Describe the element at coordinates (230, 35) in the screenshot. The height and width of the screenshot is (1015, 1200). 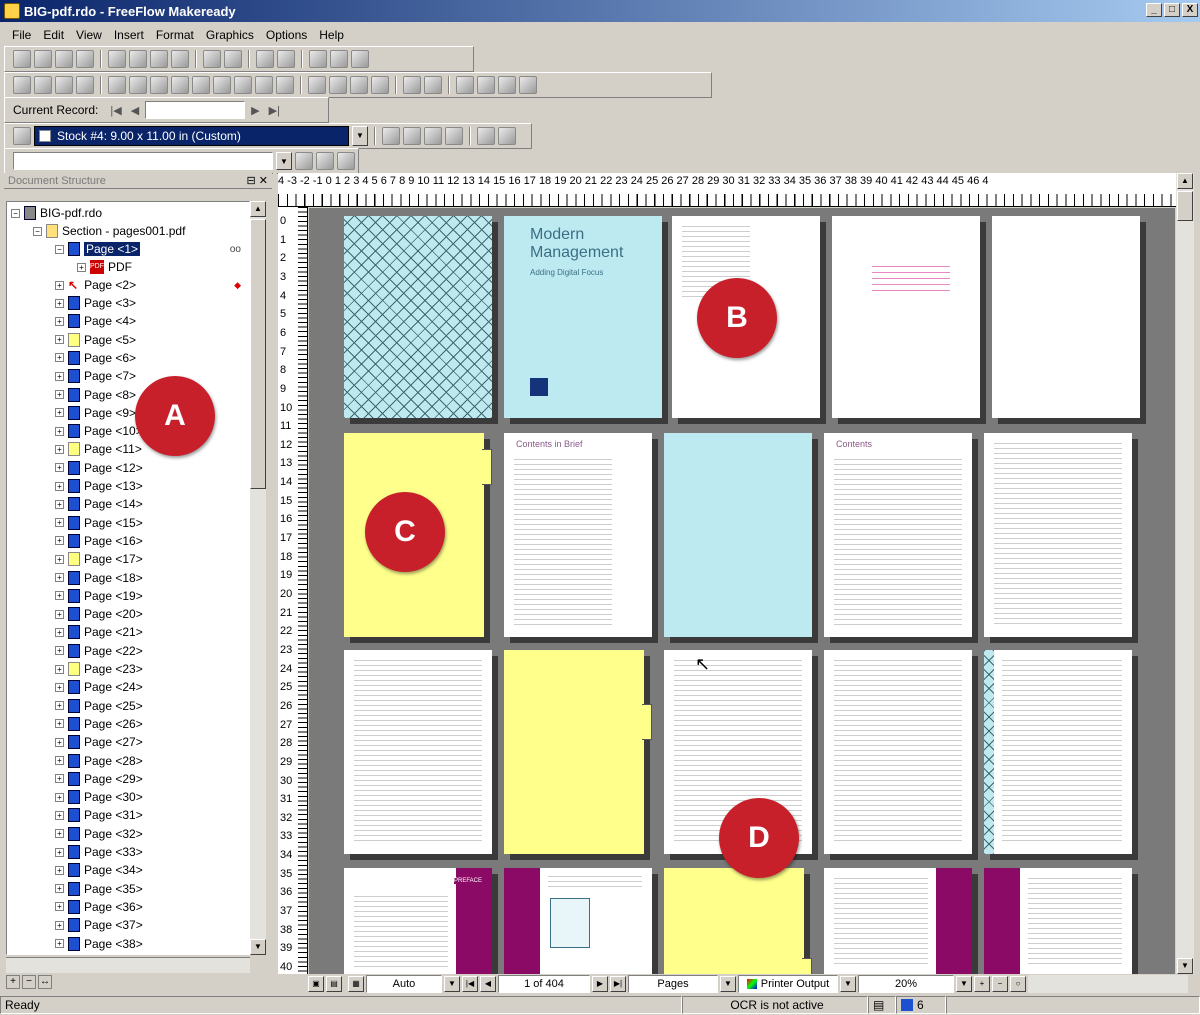
I see `menu-graphics: Graphics` at that location.